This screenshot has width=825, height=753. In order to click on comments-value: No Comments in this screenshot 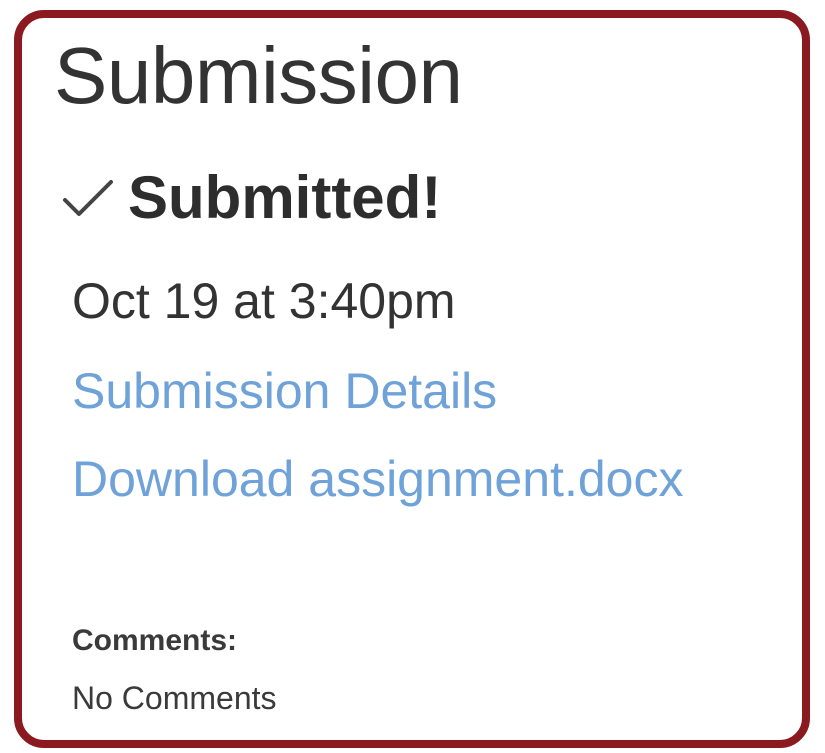, I will do `click(174, 698)`.